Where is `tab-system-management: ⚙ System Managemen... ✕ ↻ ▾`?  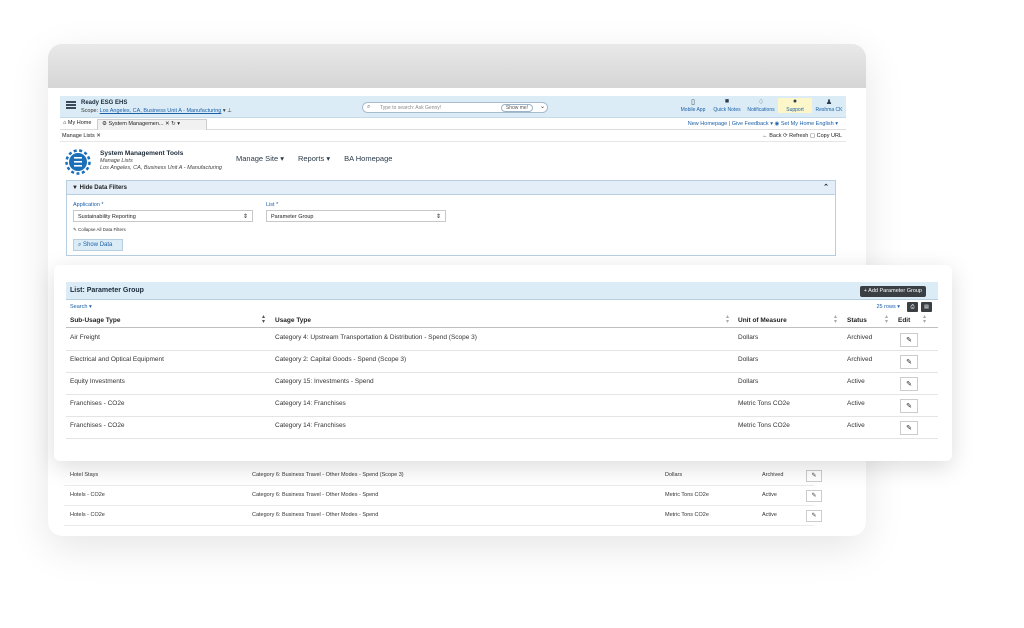
tab-system-management: ⚙ System Managemen... ✕ ↻ ▾ is located at coordinates (152, 124).